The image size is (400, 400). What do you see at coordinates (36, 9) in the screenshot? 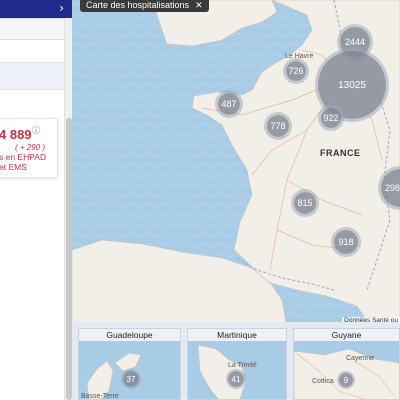
I see `side-panel-header: ›` at bounding box center [36, 9].